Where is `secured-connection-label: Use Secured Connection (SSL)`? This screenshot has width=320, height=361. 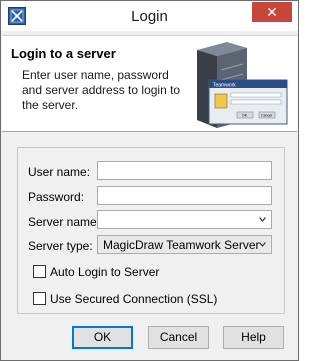 secured-connection-label: Use Secured Connection (SSL) is located at coordinates (133, 299).